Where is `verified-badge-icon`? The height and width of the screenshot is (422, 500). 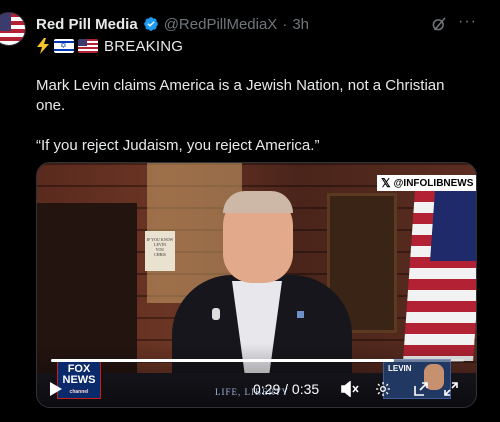
verified-badge-icon is located at coordinates (151, 24).